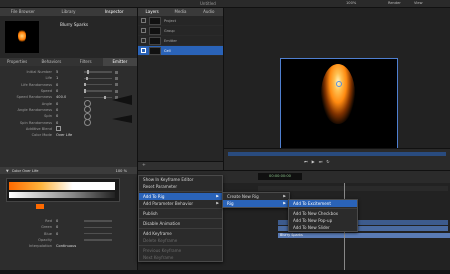 This screenshot has width=450, height=274. What do you see at coordinates (209, 12) in the screenshot?
I see `tab-audio: Audio` at bounding box center [209, 12].